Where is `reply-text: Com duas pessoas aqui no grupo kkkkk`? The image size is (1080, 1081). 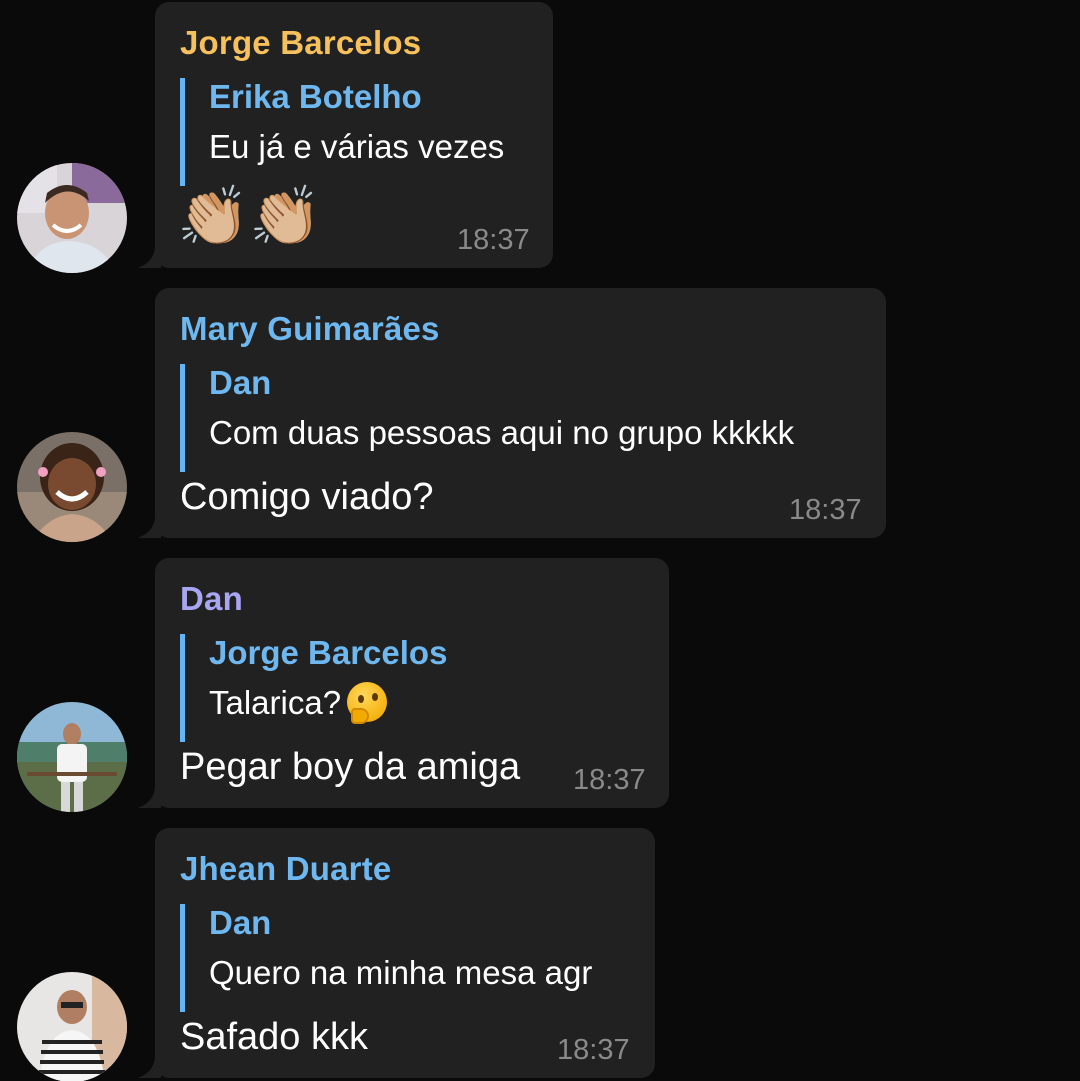
reply-text: Com duas pessoas aqui no grupo kkkkk is located at coordinates (502, 432).